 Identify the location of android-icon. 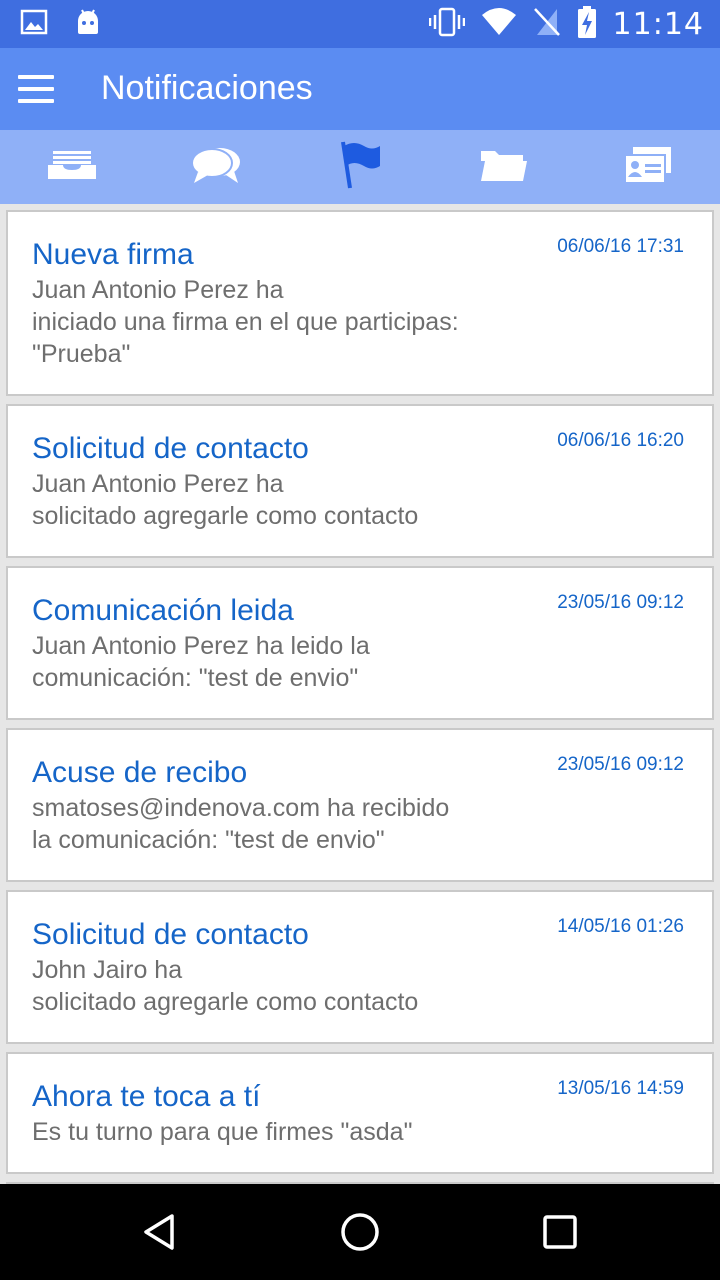
(88, 24).